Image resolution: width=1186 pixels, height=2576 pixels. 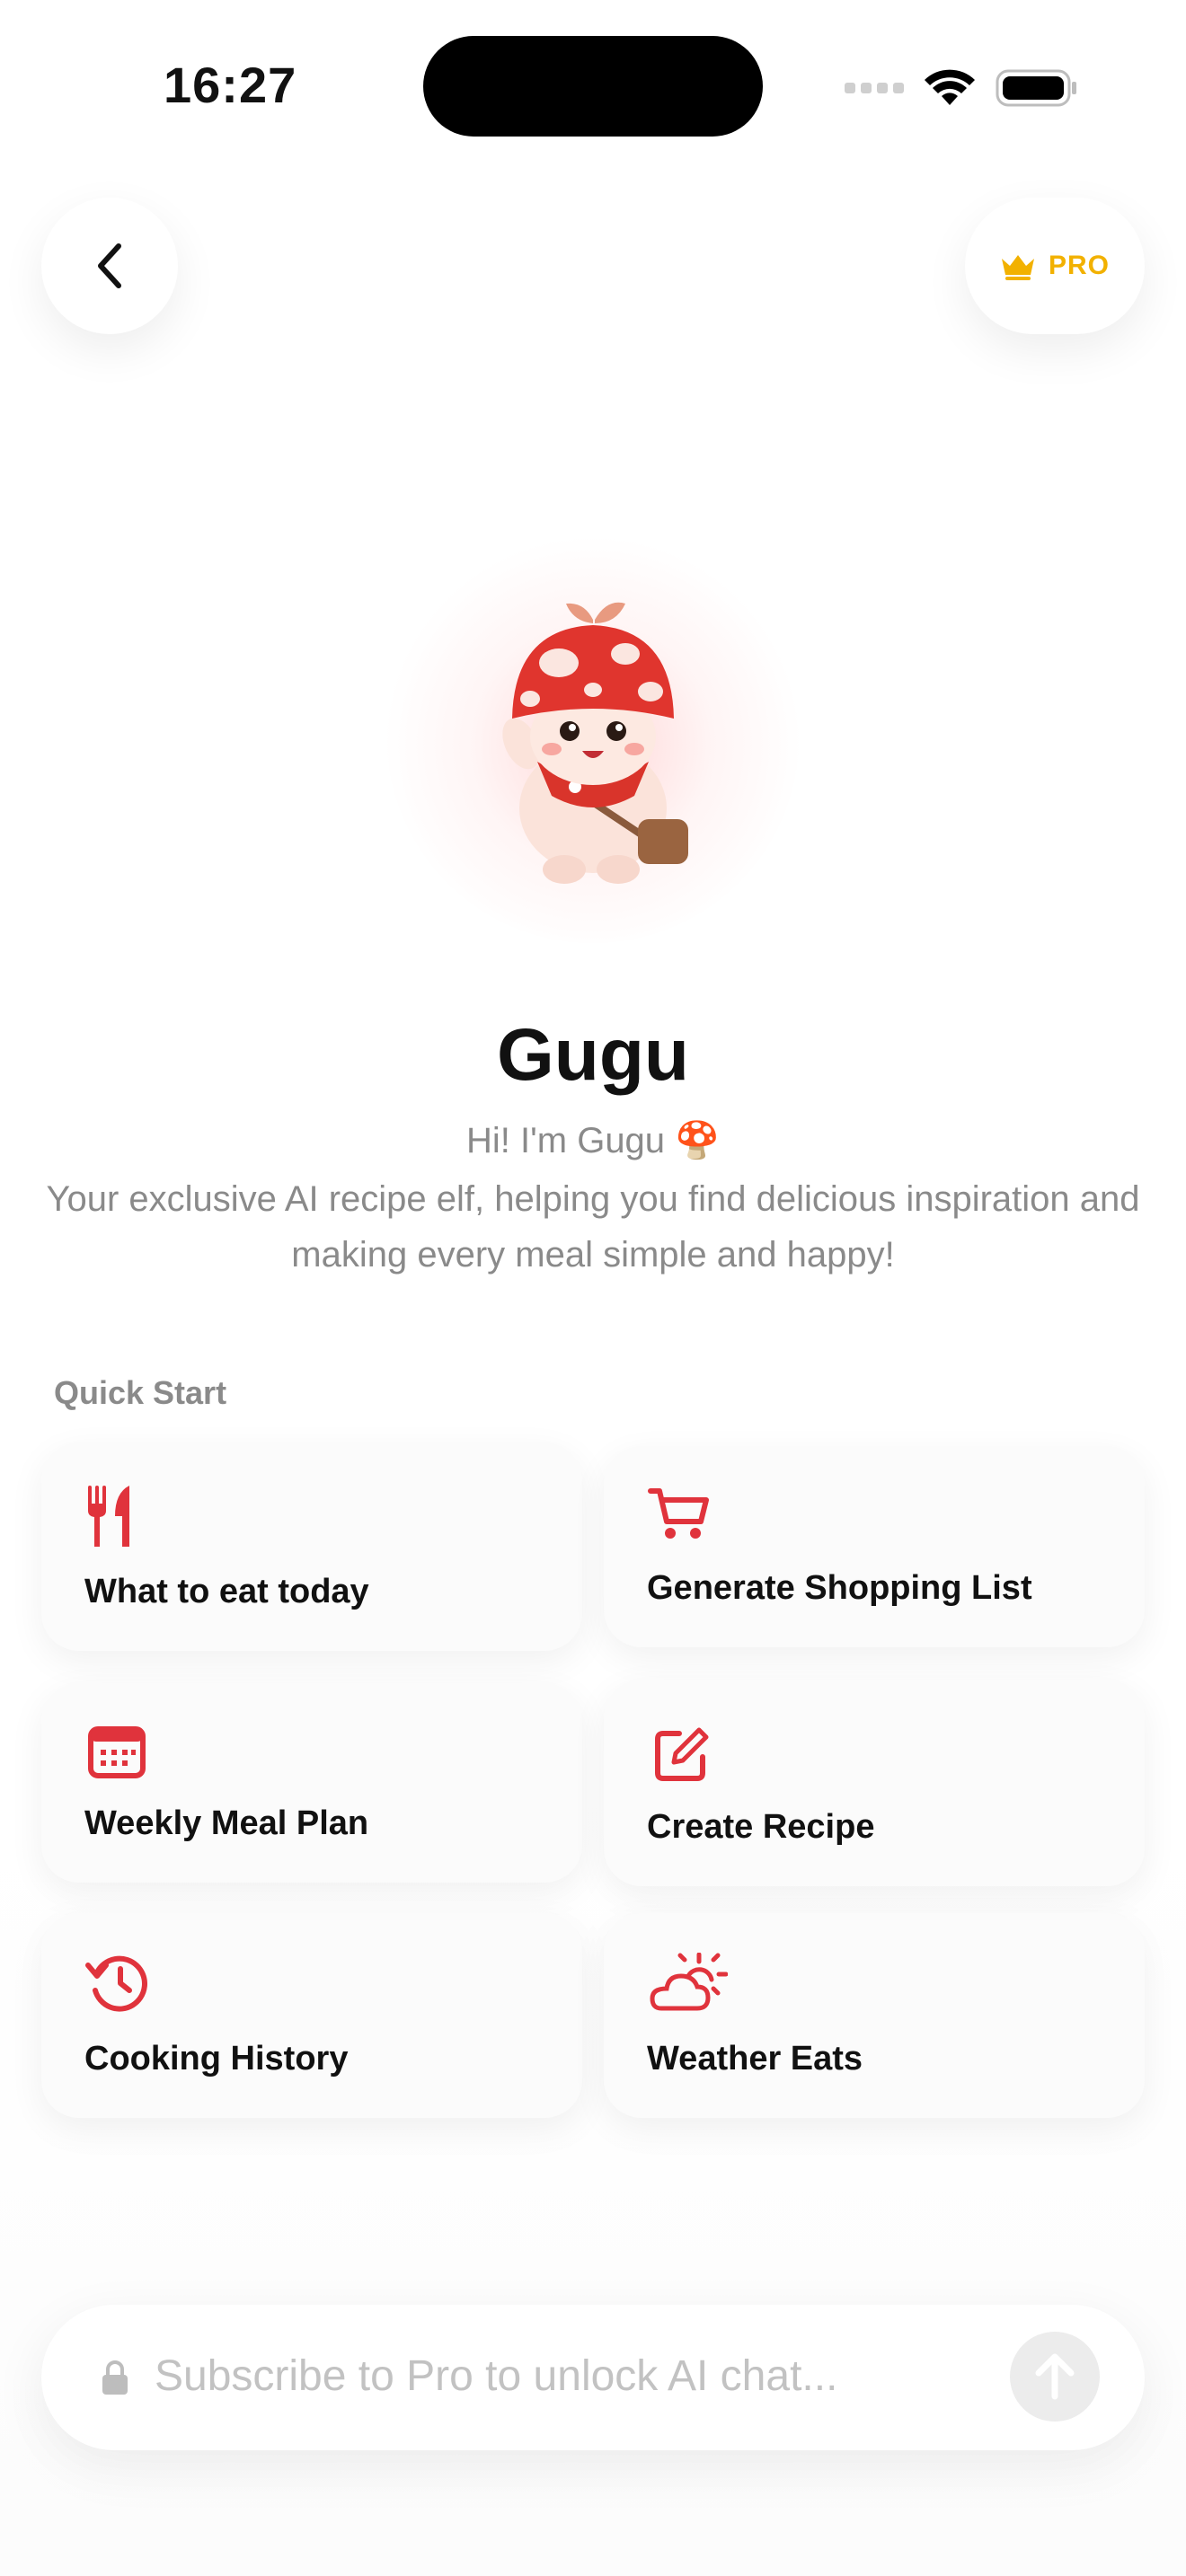 I want to click on history-icon, so click(x=116, y=1983).